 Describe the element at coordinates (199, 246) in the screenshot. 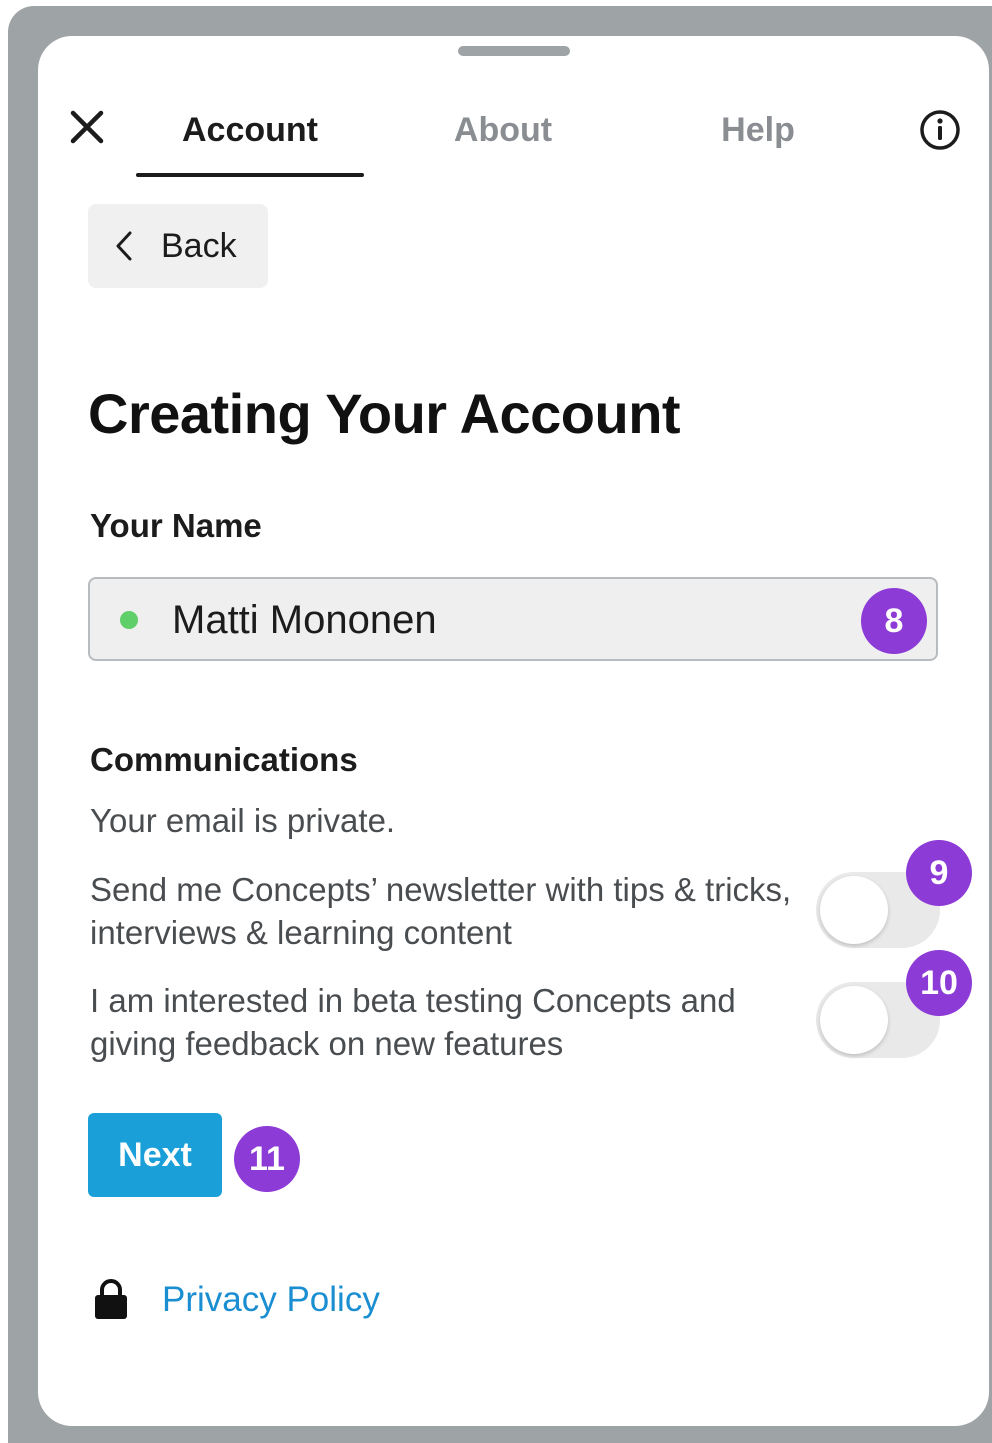

I see `back-label: Back` at that location.